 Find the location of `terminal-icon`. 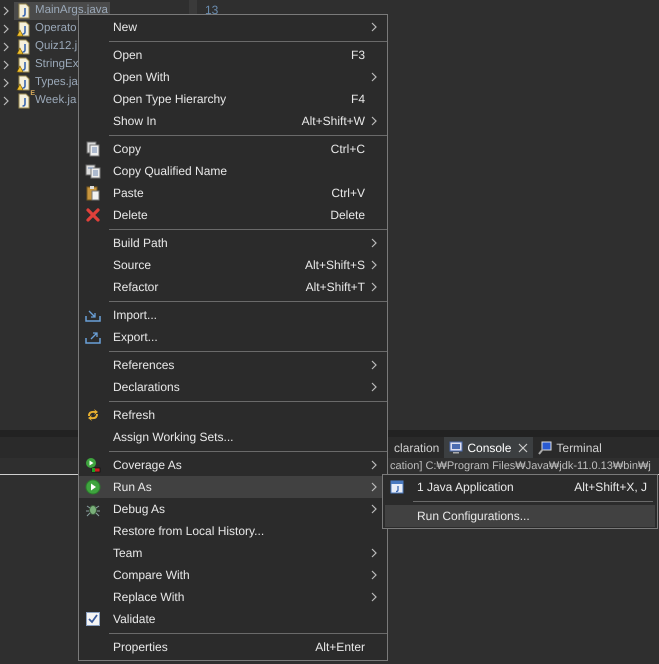

terminal-icon is located at coordinates (545, 447).